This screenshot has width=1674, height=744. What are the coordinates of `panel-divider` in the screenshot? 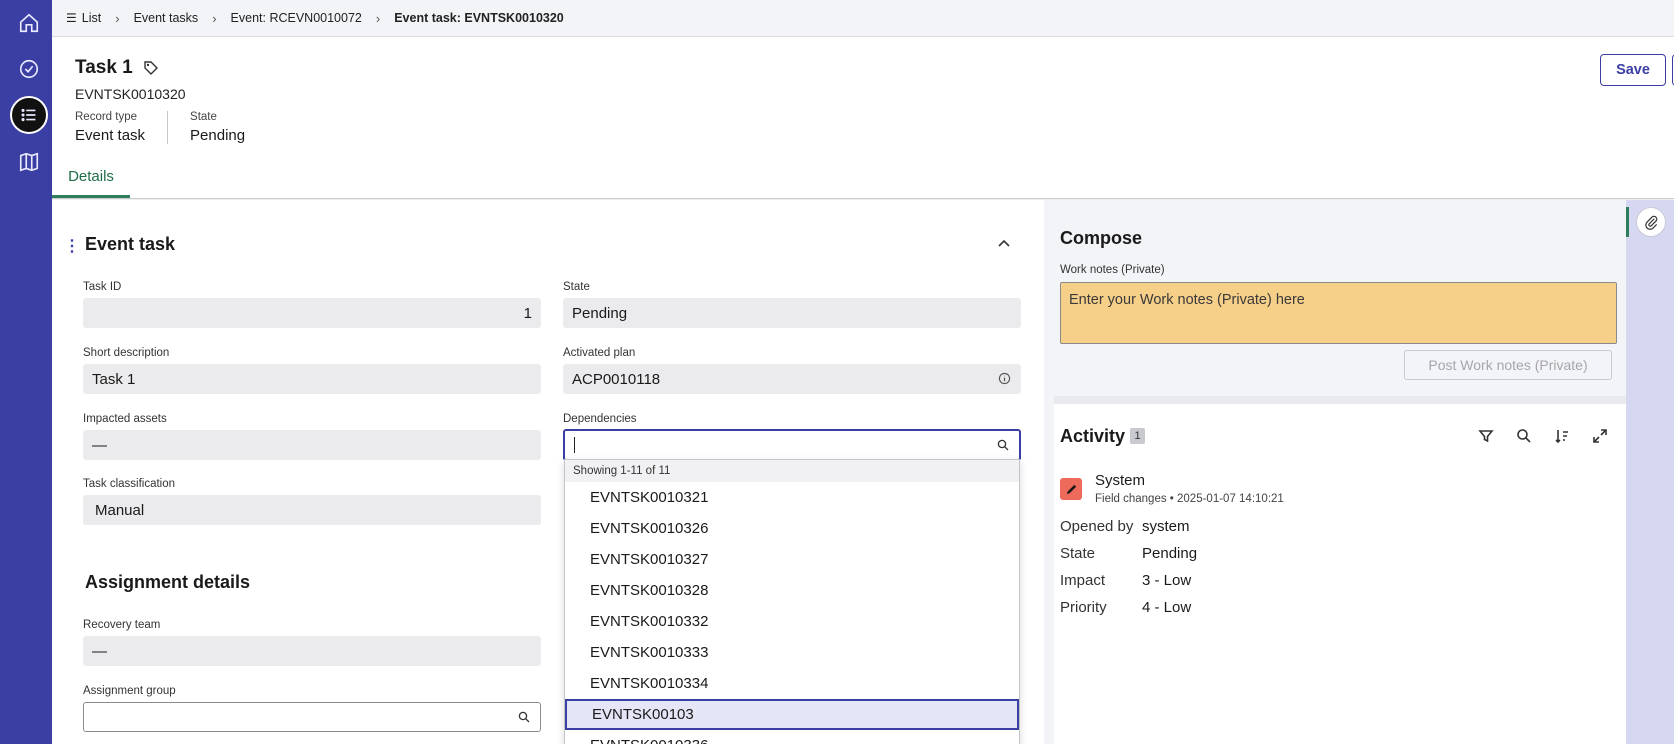 It's located at (1340, 400).